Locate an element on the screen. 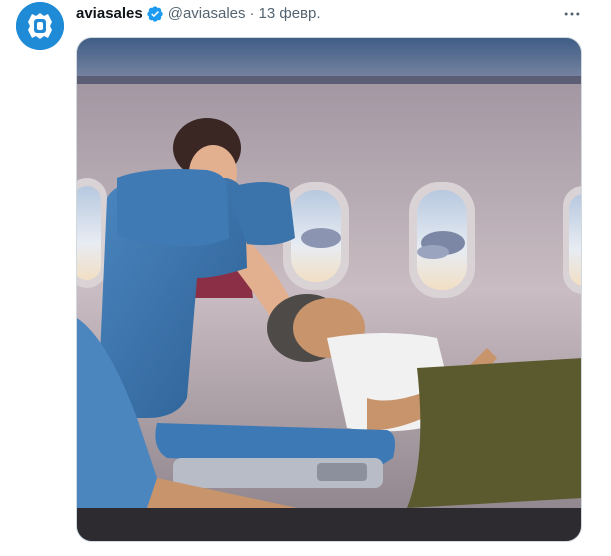 This screenshot has width=611, height=556. aviasales-logo-icon is located at coordinates (40, 26).